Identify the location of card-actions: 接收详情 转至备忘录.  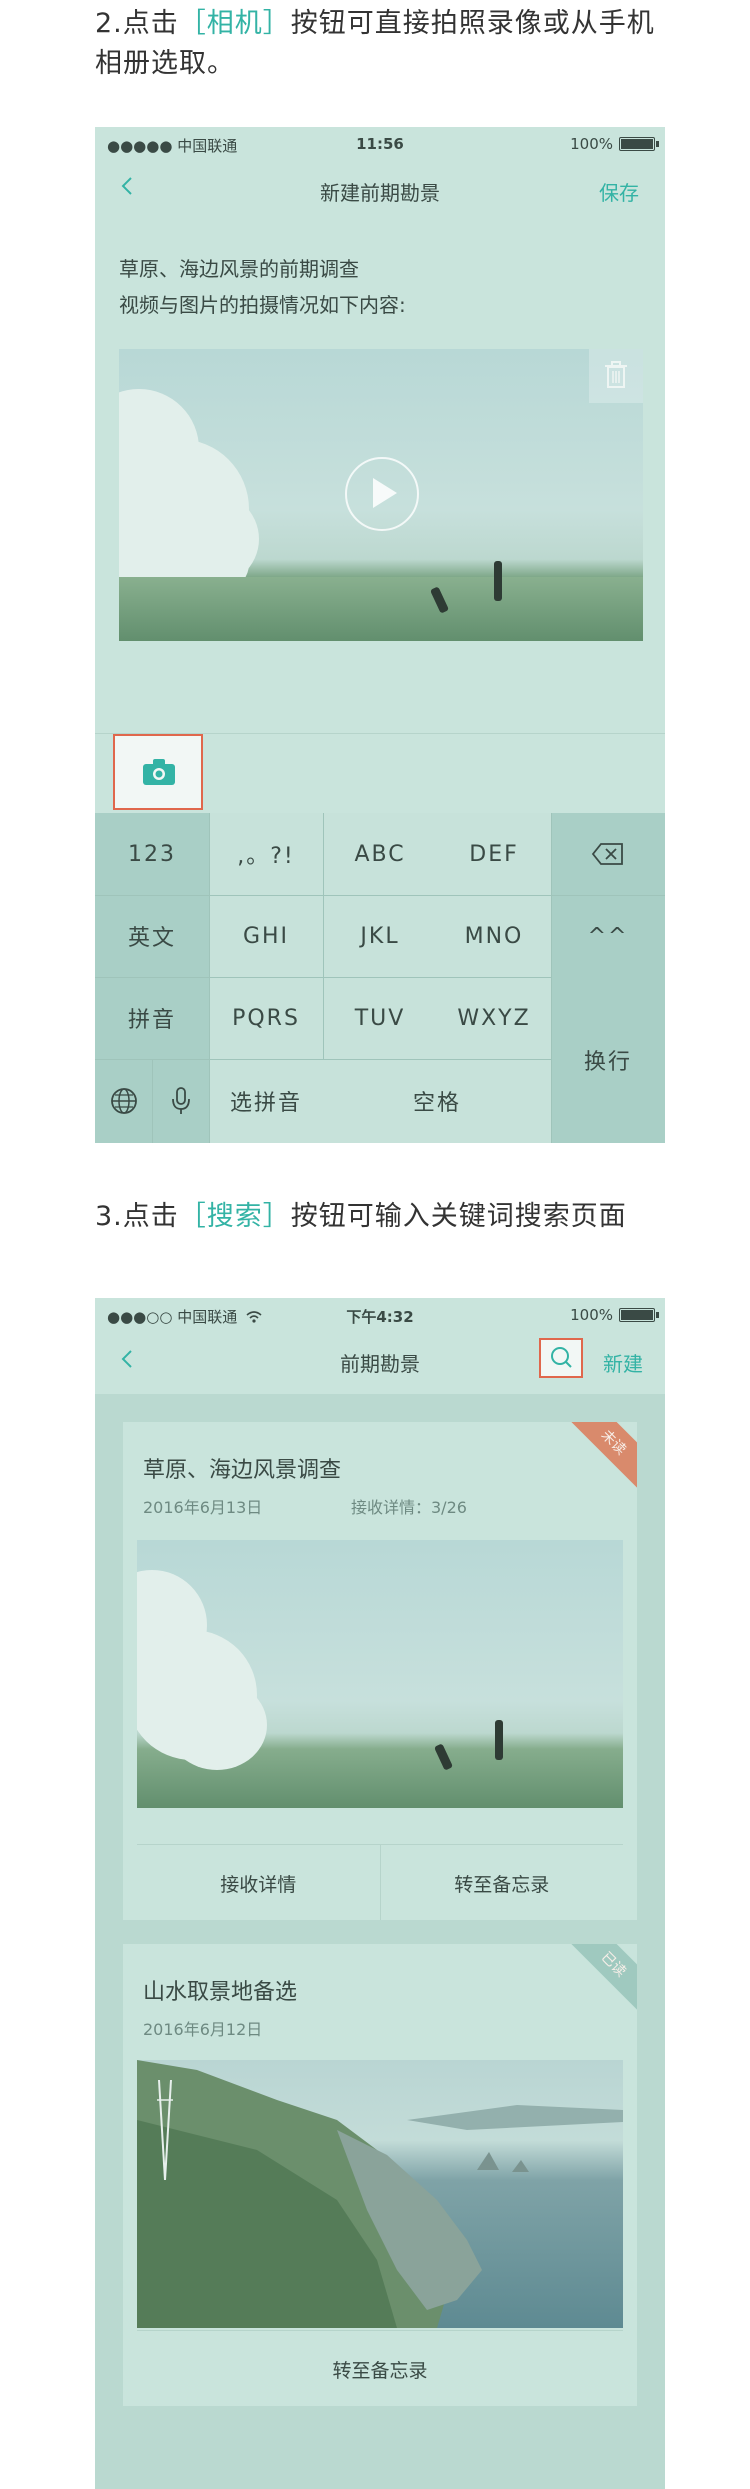
(380, 1882).